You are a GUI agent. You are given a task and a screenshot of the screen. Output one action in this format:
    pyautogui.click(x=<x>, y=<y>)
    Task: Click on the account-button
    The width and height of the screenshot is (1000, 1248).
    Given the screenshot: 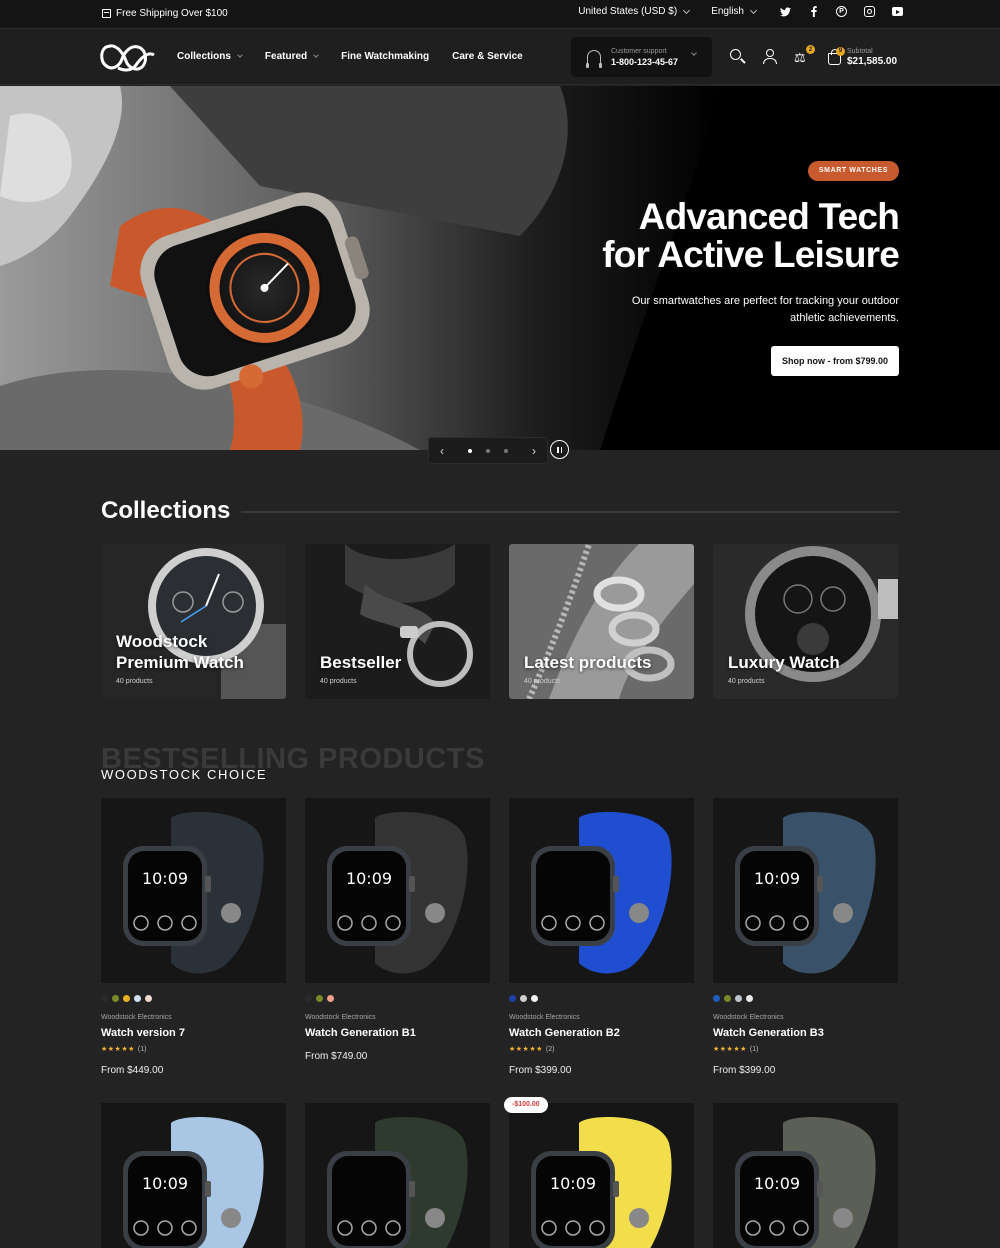 What is the action you would take?
    pyautogui.click(x=770, y=57)
    